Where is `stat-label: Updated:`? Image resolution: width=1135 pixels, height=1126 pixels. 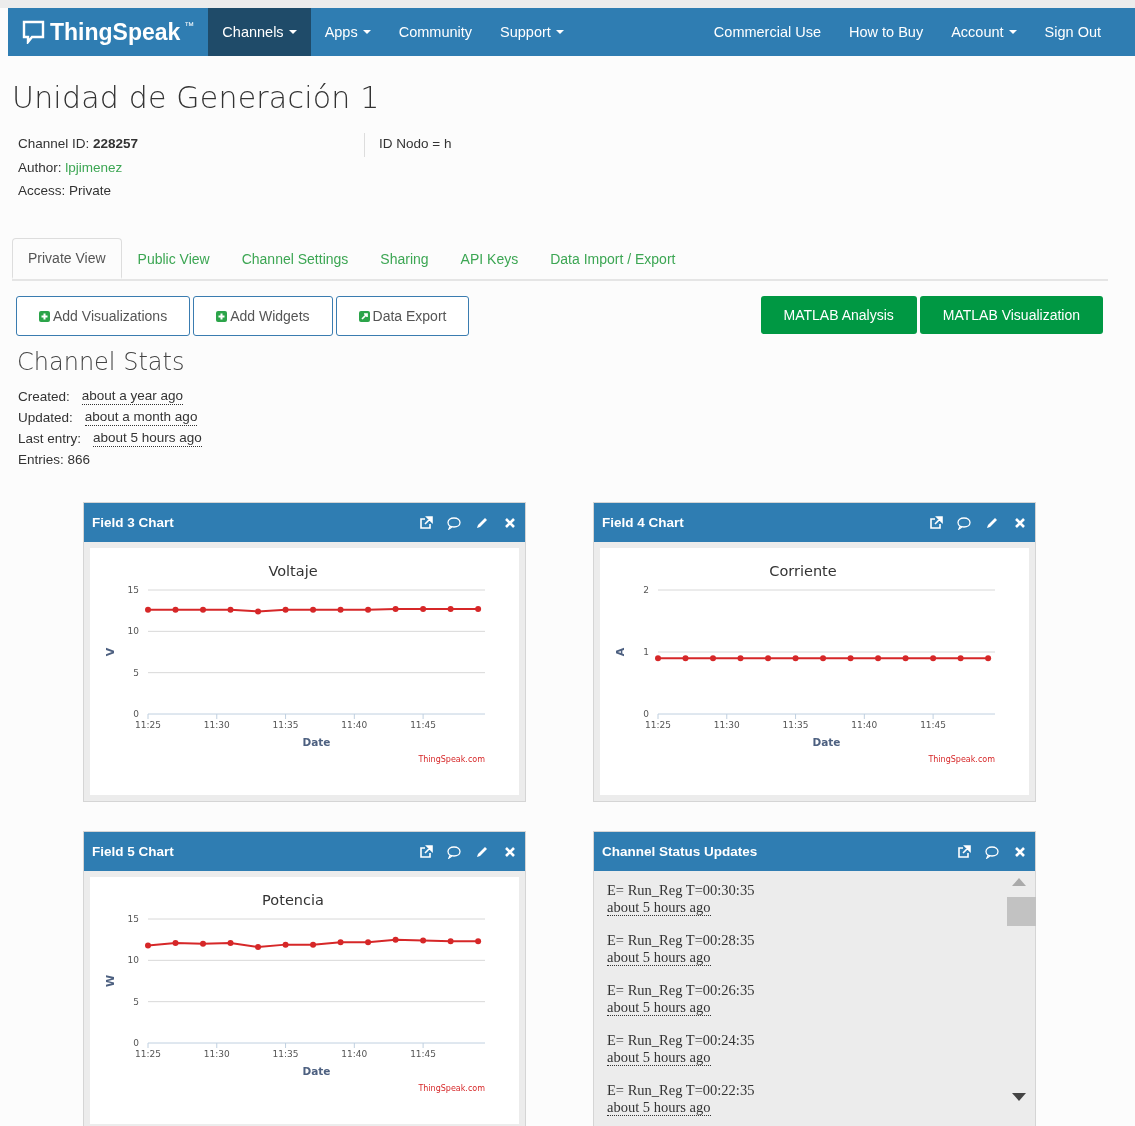 stat-label: Updated: is located at coordinates (45, 418).